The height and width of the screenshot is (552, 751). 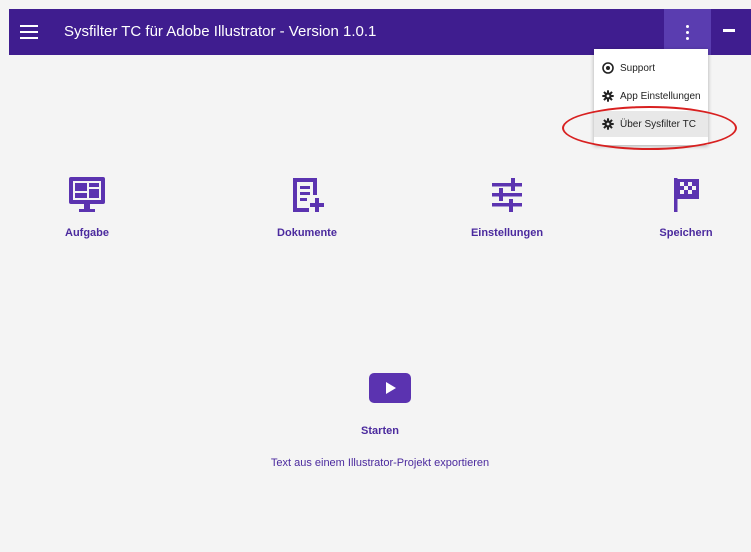 What do you see at coordinates (660, 96) in the screenshot?
I see `menu-item-label: App Einstellungen` at bounding box center [660, 96].